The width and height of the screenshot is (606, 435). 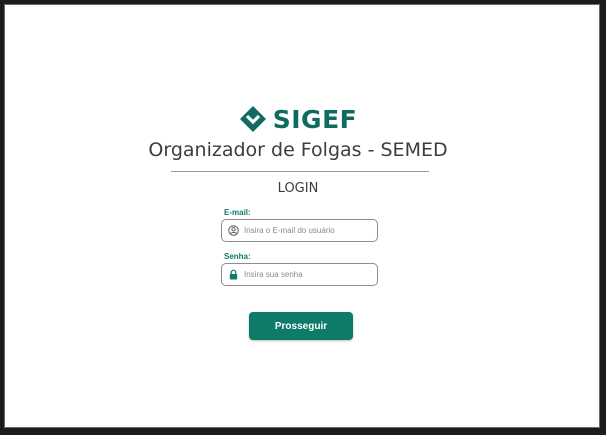 What do you see at coordinates (237, 212) in the screenshot?
I see `email-label: E-mail:` at bounding box center [237, 212].